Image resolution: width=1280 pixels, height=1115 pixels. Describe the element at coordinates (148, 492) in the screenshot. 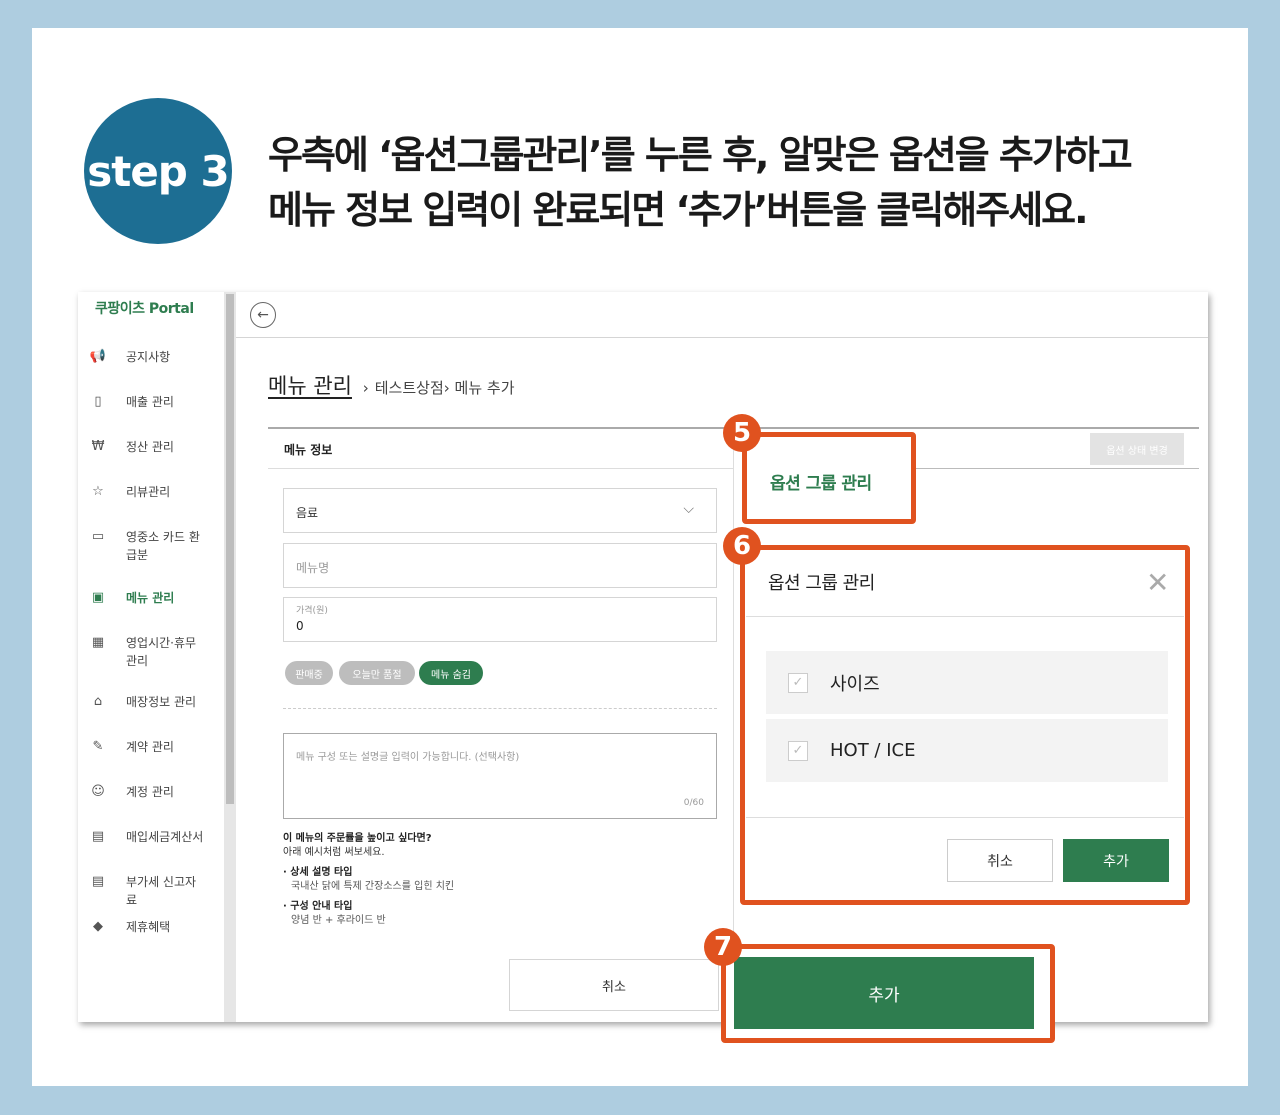

I see `sidebar-item-label: 리뷰관리` at that location.